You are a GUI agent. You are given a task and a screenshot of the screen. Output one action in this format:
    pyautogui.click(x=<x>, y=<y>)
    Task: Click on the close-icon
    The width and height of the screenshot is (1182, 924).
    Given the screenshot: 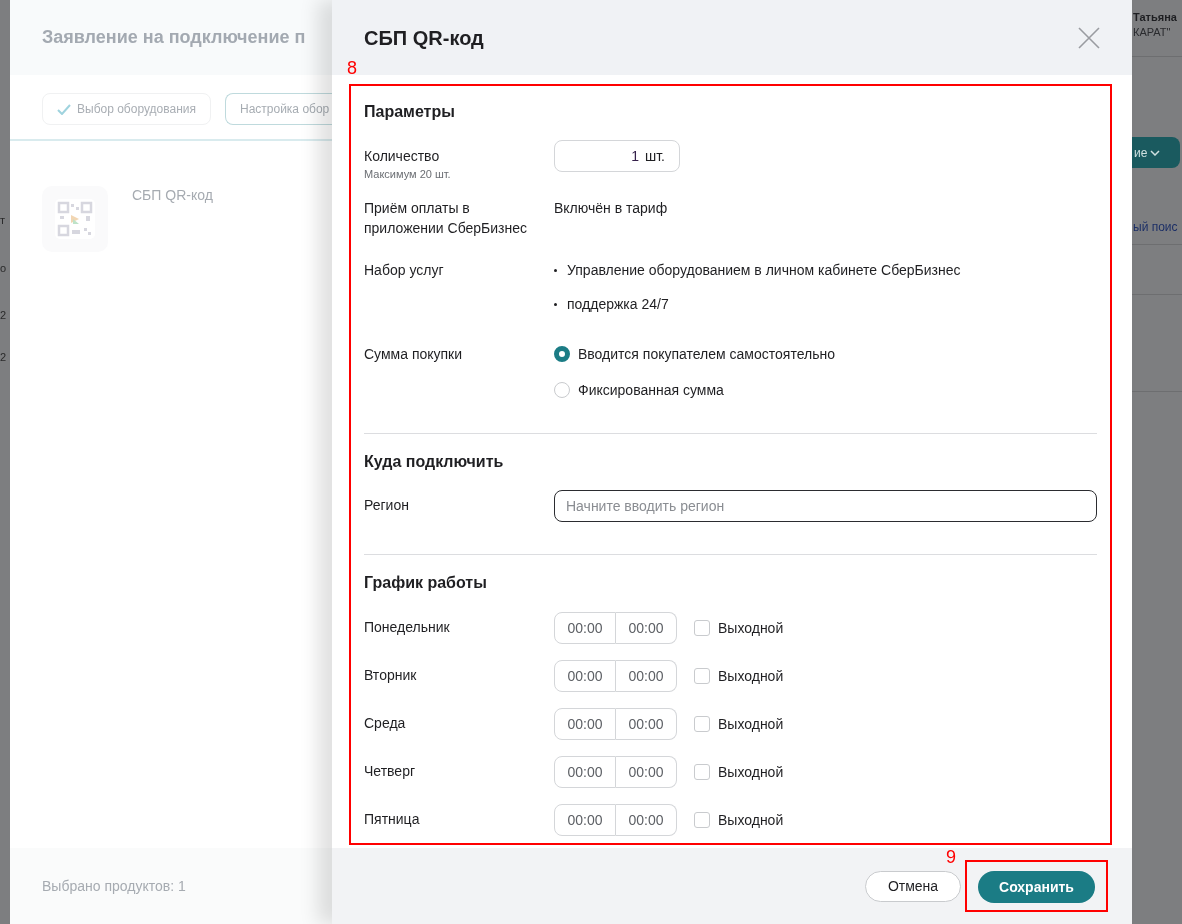 What is the action you would take?
    pyautogui.click(x=1089, y=37)
    